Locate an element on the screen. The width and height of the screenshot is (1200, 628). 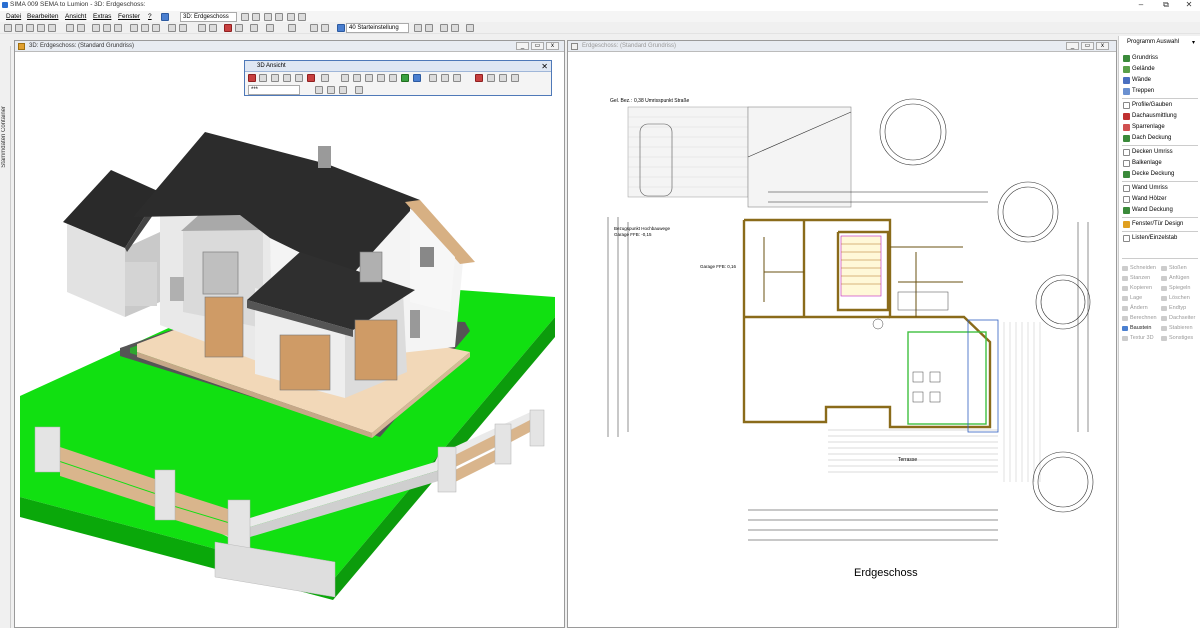
nav-back-icon is located at coordinates (268, 17).